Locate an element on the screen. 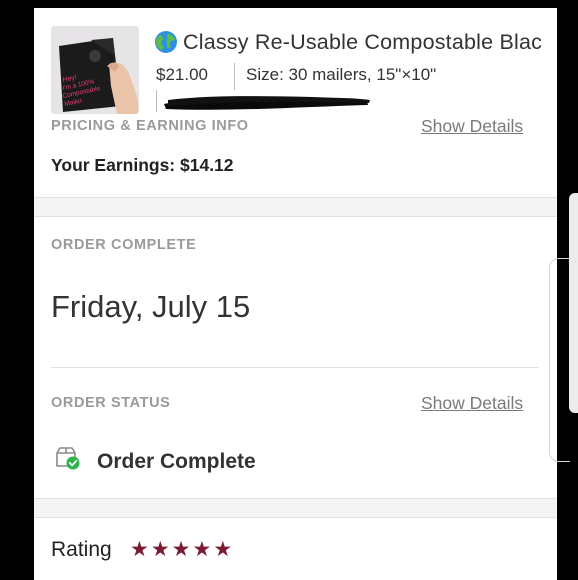  package-check-icon is located at coordinates (68, 458).